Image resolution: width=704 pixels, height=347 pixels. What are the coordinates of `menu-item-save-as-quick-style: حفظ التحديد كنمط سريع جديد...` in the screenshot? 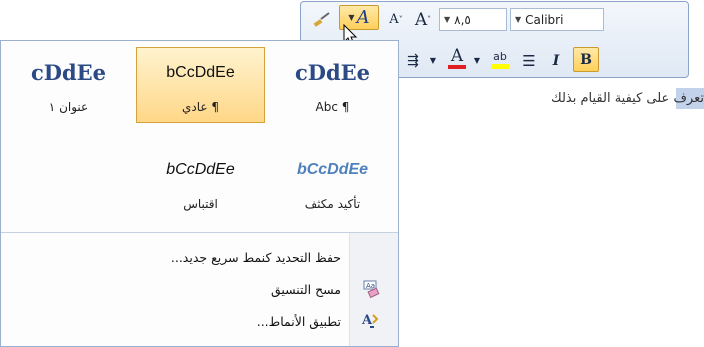 It's located at (199, 257).